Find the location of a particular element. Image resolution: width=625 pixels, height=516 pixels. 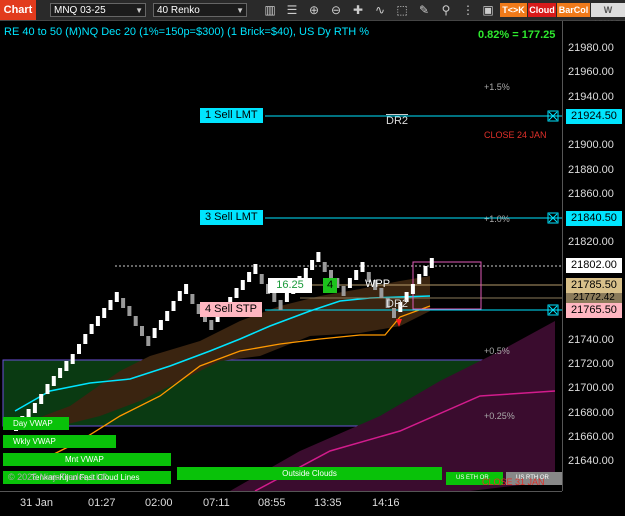

price-axis-label: 21720.00 is located at coordinates (591, 363).